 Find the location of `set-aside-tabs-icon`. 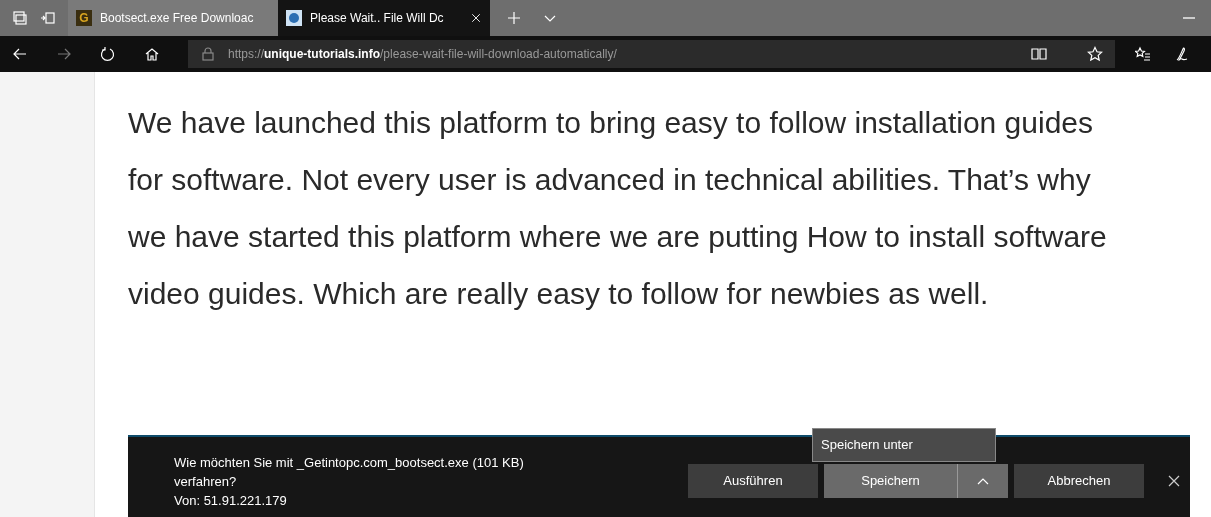

set-aside-tabs-icon is located at coordinates (48, 18).